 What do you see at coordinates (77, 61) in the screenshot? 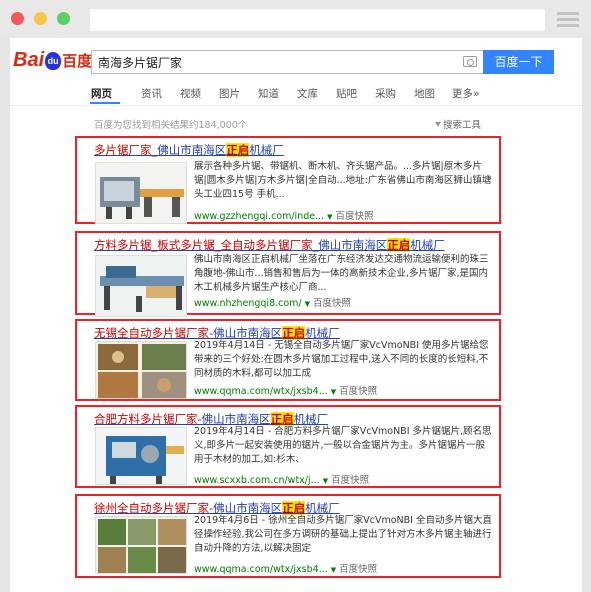
I see `logo-text-du: 百度` at bounding box center [77, 61].